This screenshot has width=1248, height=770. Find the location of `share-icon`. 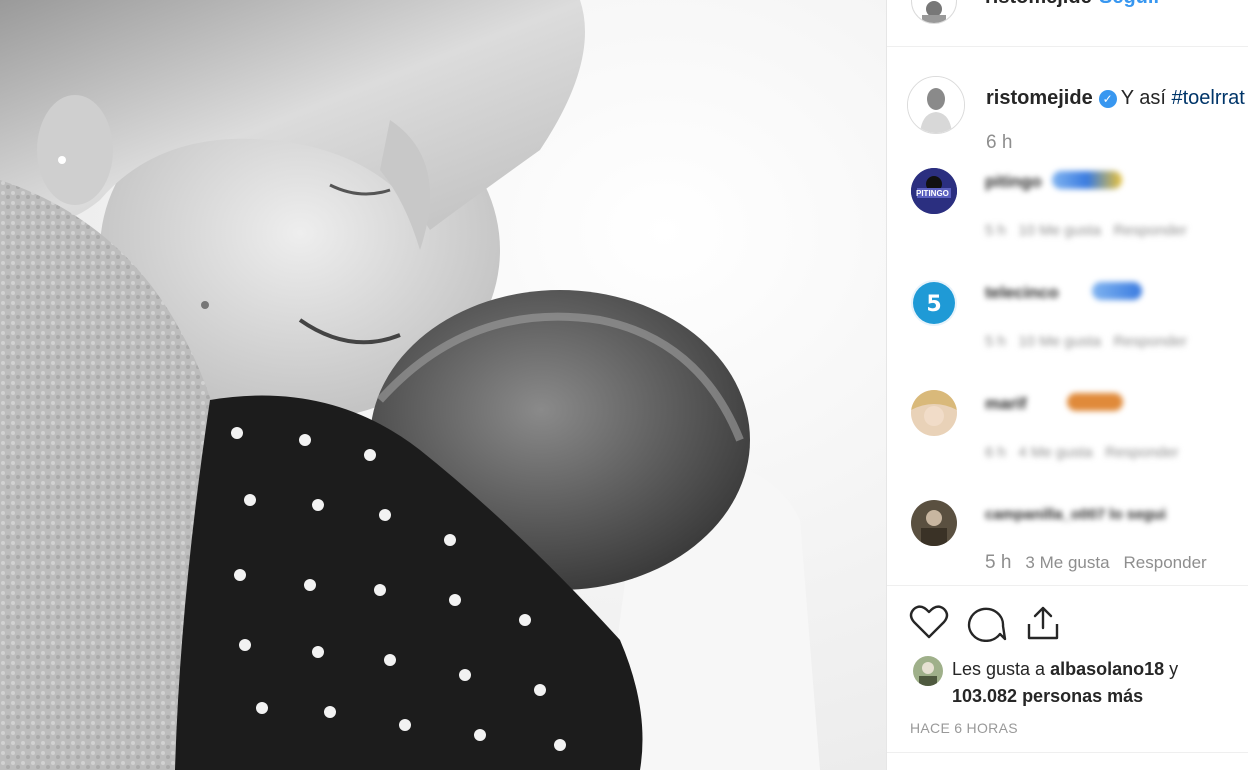

share-icon is located at coordinates (1043, 623).